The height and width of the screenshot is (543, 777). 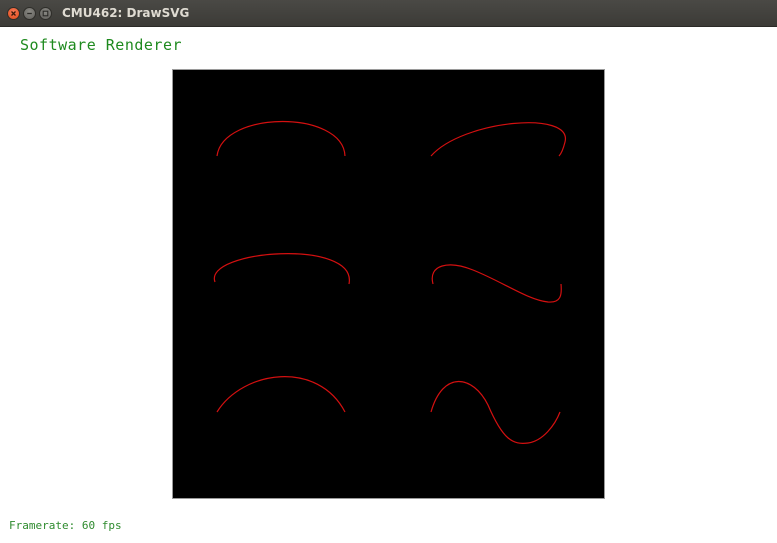 I want to click on framerate-readout: Framerate: 60 fps, so click(x=65, y=525).